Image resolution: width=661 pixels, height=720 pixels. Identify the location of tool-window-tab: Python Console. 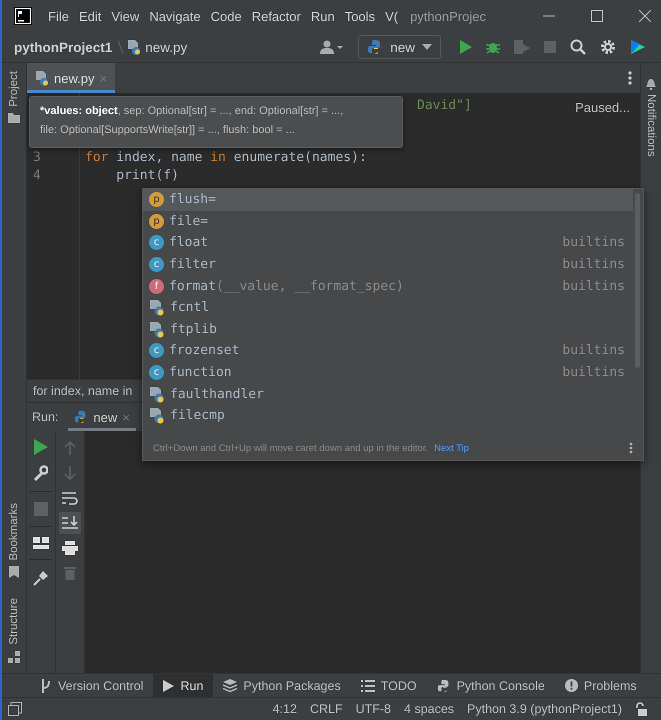
(490, 685).